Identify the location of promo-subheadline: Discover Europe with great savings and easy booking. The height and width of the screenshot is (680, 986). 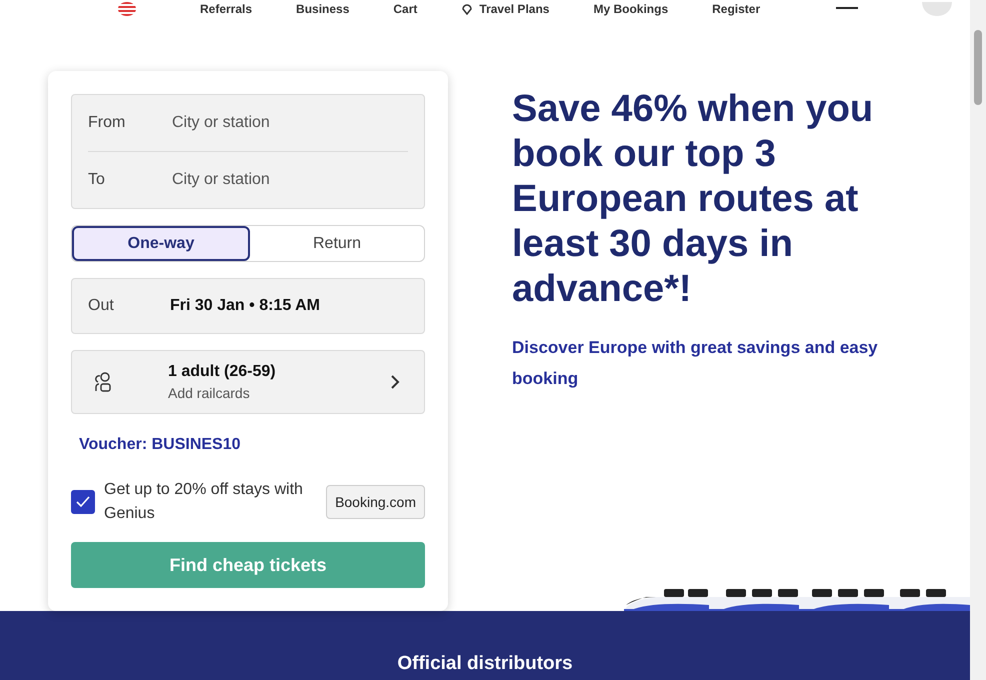
(695, 363).